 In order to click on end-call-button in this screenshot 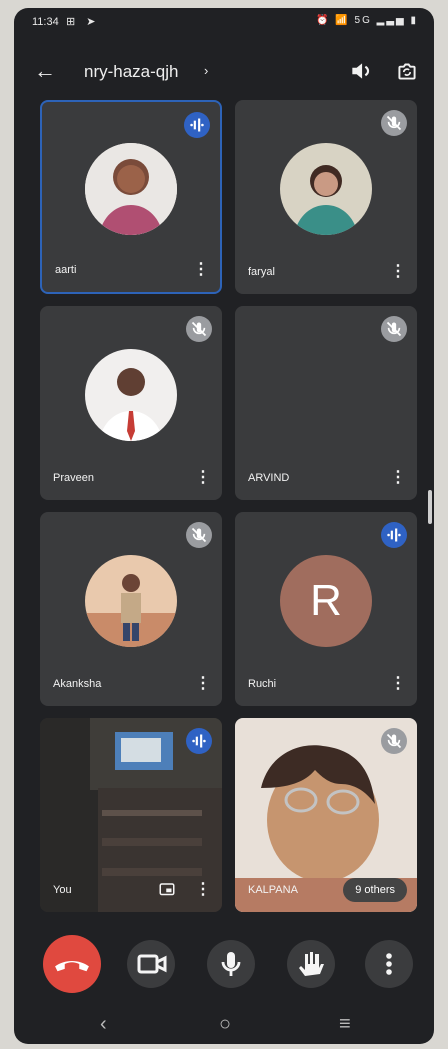, I will do `click(72, 964)`.